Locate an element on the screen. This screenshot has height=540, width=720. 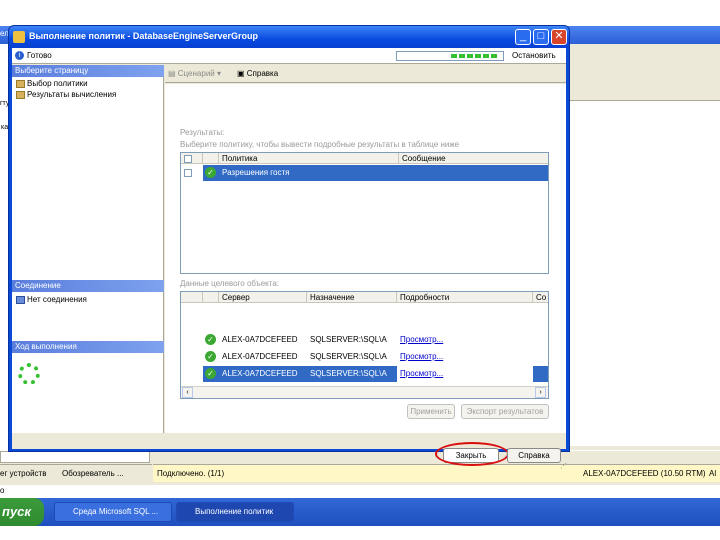
nav-label: Результаты вычисления is located at coordinates (72, 94).